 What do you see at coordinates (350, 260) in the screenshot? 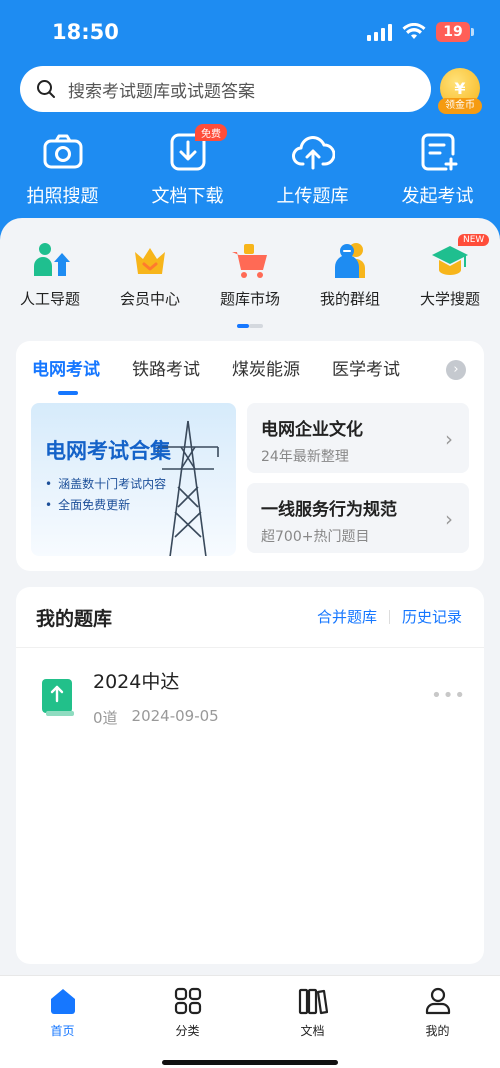
I see `group-icon` at bounding box center [350, 260].